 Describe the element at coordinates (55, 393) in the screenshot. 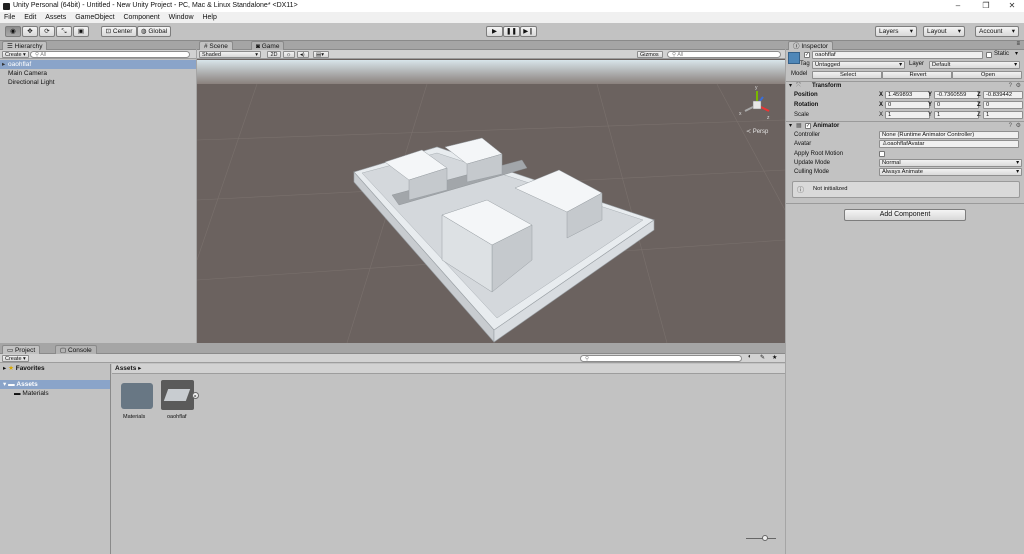

I see `tree-materials: ▬ Materials` at that location.